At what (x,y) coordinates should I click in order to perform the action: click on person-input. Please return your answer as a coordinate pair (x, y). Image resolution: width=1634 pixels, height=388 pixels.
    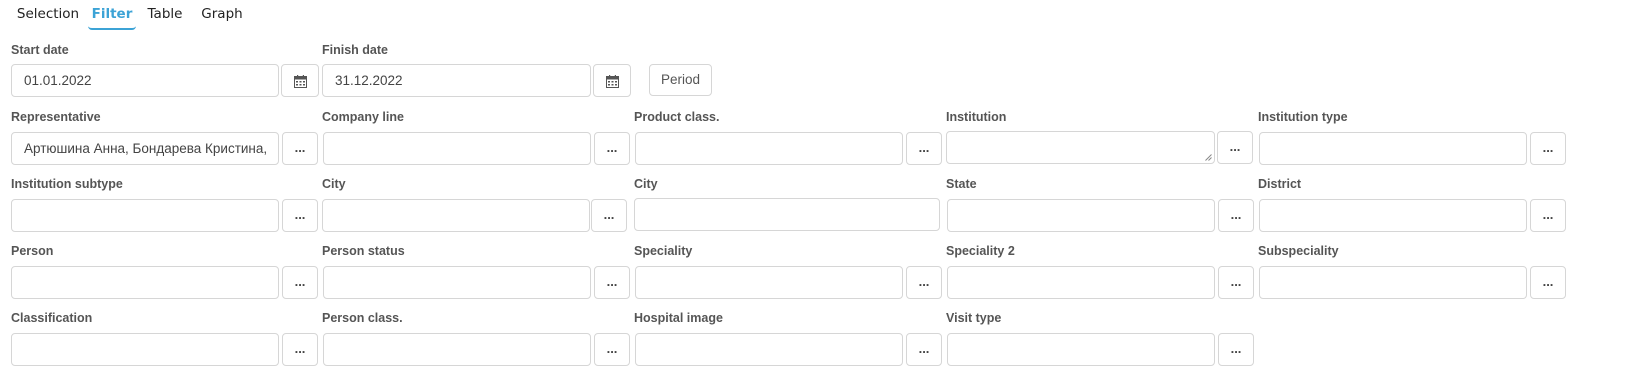
    Looking at the image, I should click on (145, 282).